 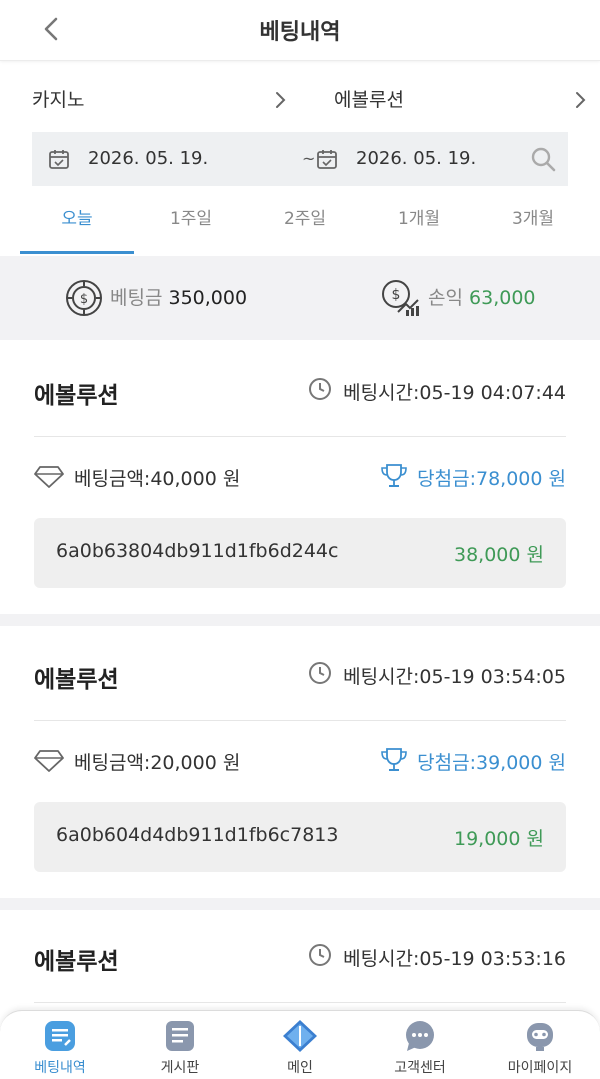 I want to click on bet-time-text: 베팅시간:05-19 03:54:05, so click(x=454, y=677).